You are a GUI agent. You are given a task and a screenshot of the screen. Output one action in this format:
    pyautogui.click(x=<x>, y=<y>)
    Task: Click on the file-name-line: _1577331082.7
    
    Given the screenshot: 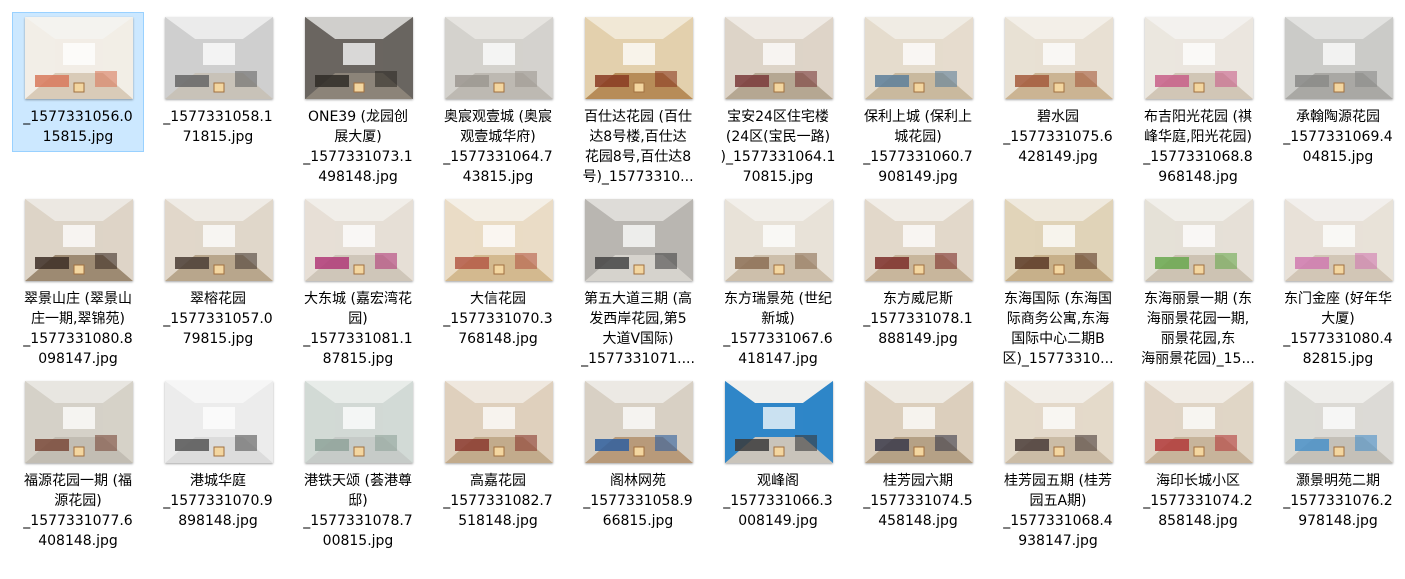 What is the action you would take?
    pyautogui.click(x=498, y=501)
    